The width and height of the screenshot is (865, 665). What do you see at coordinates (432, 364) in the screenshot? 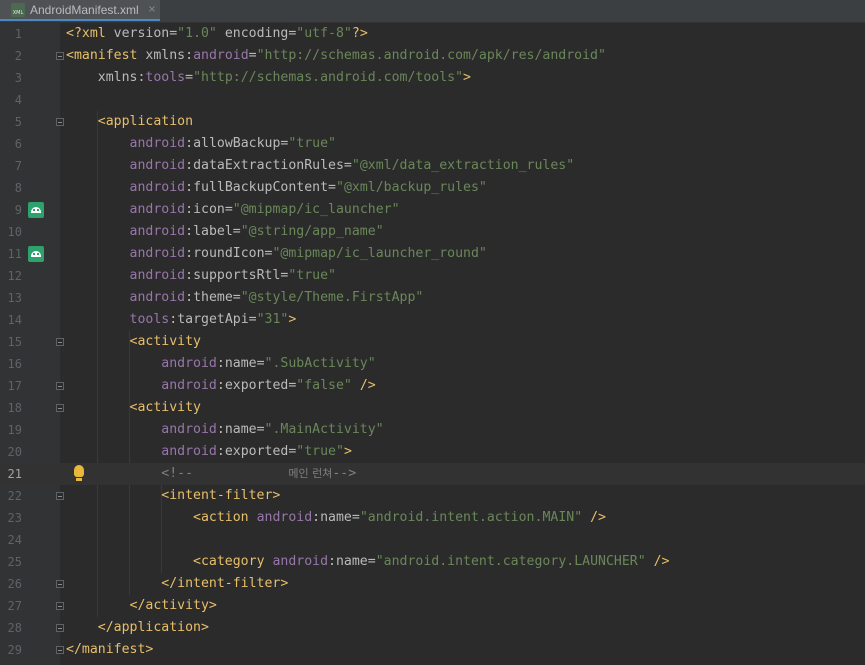
I see `code-line: 16 android:name=".SubActivity"` at bounding box center [432, 364].